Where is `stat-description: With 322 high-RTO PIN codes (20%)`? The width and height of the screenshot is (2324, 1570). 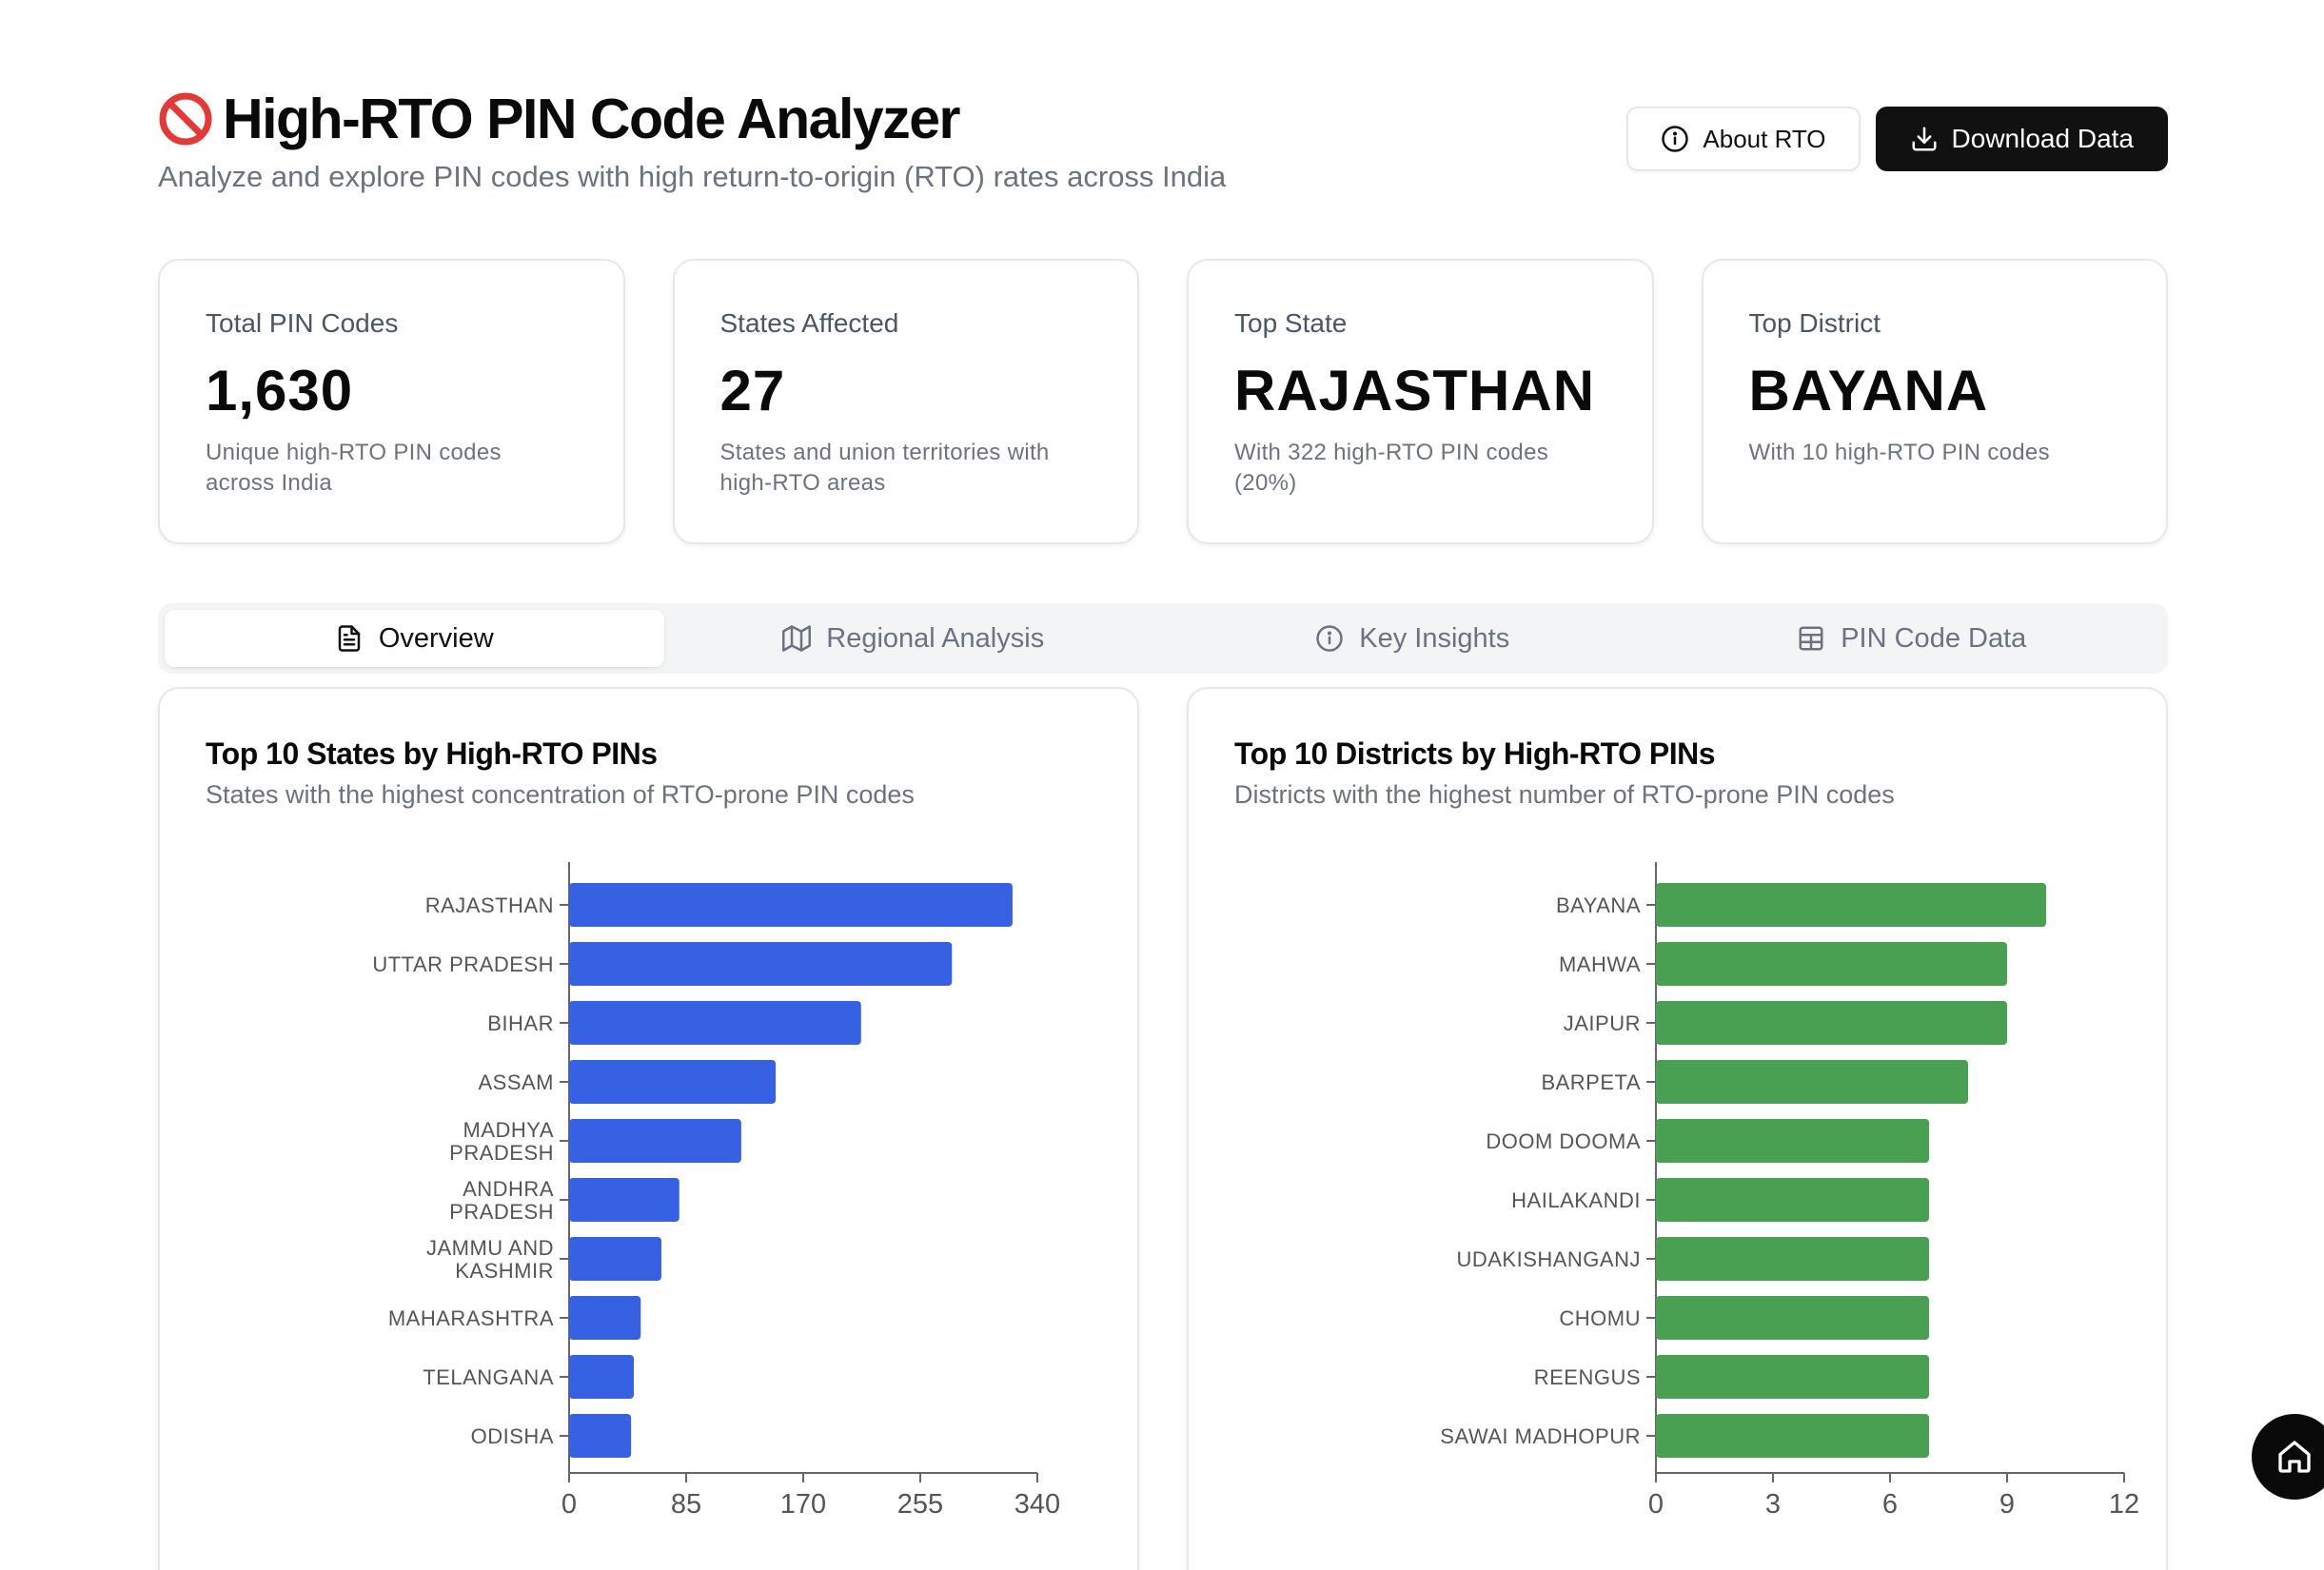
stat-description: With 322 high-RTO PIN codes (20%) is located at coordinates (1391, 468).